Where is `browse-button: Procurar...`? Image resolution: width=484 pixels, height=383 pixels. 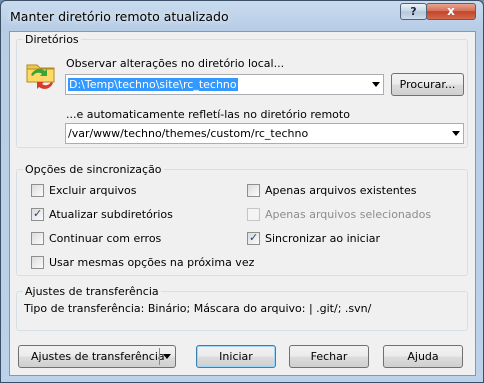 browse-button: Procurar... is located at coordinates (427, 84).